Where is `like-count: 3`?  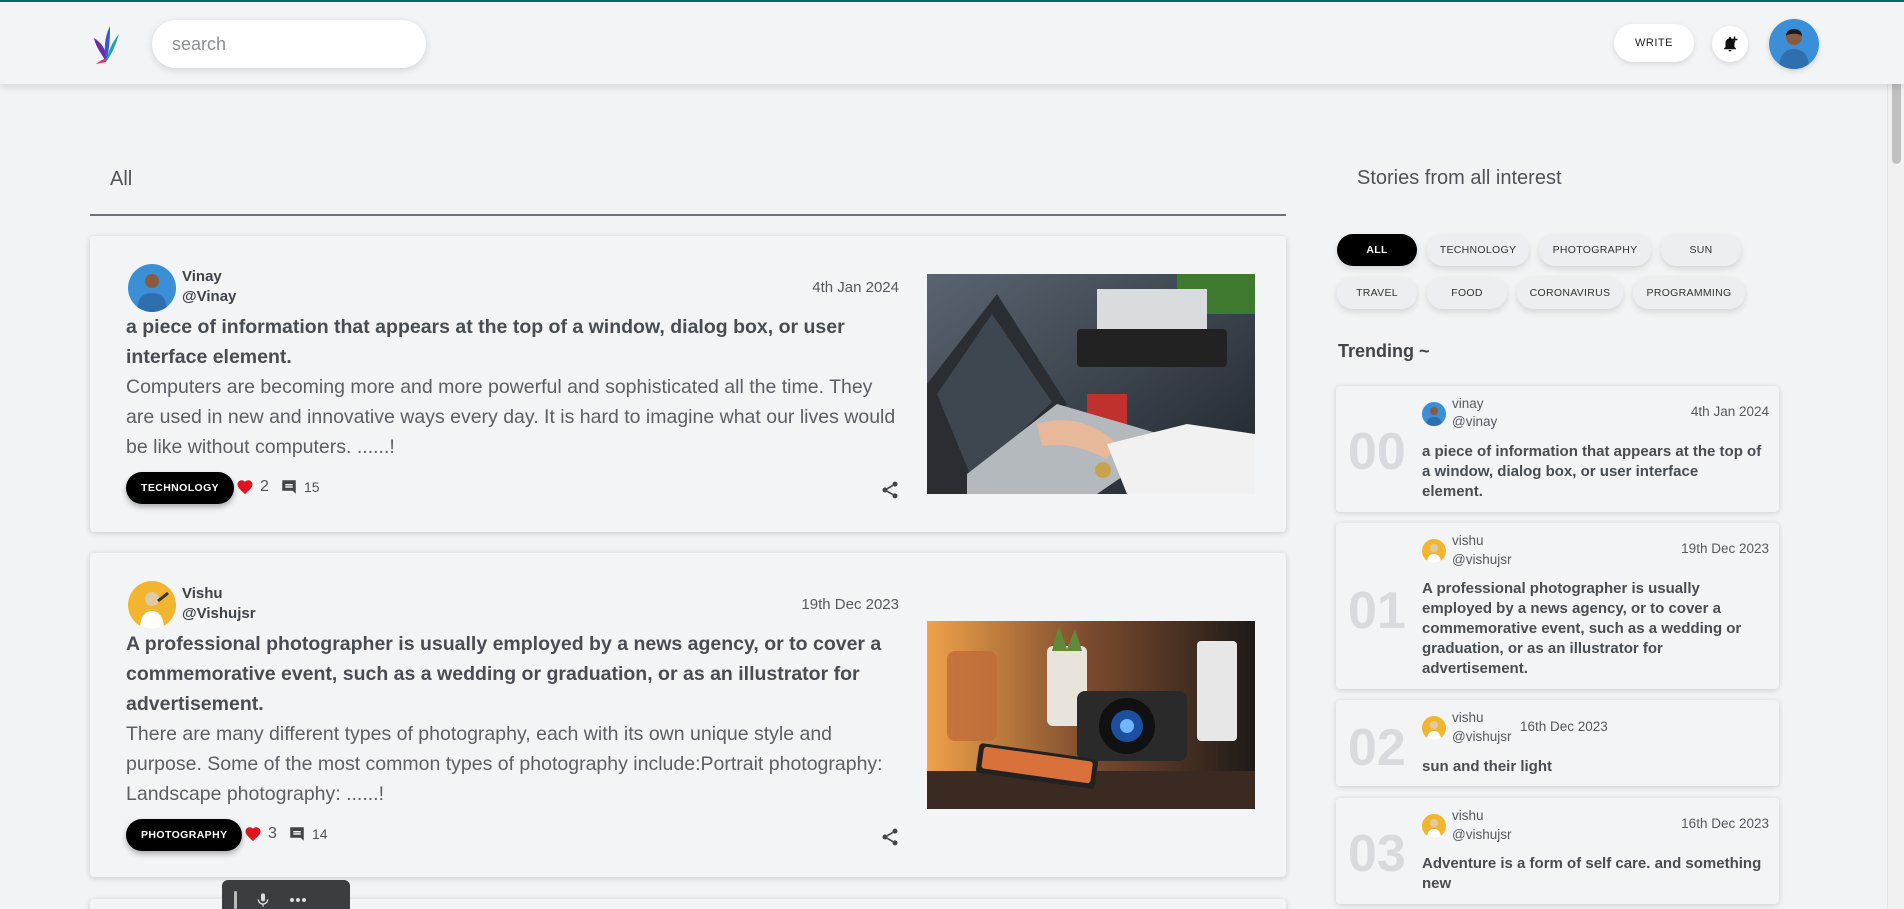
like-count: 3 is located at coordinates (260, 834).